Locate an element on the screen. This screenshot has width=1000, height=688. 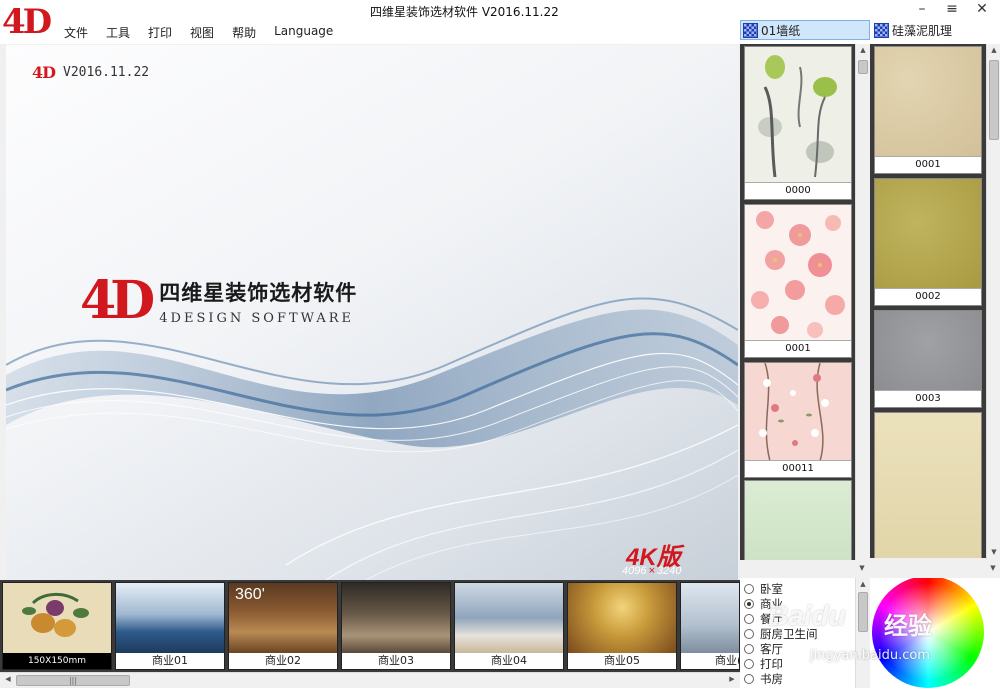
wallpaper-scroll-end: ▼ is located at coordinates (862, 568).